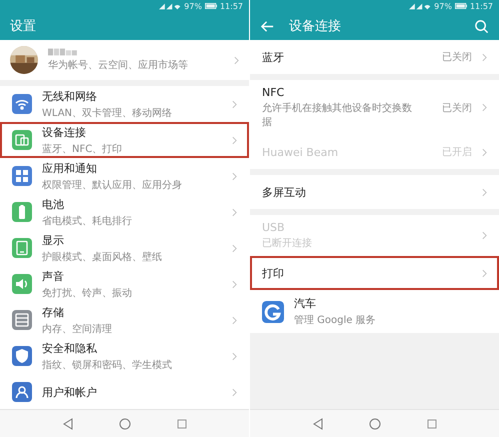  I want to click on item-title: 安全和隐私, so click(70, 348).